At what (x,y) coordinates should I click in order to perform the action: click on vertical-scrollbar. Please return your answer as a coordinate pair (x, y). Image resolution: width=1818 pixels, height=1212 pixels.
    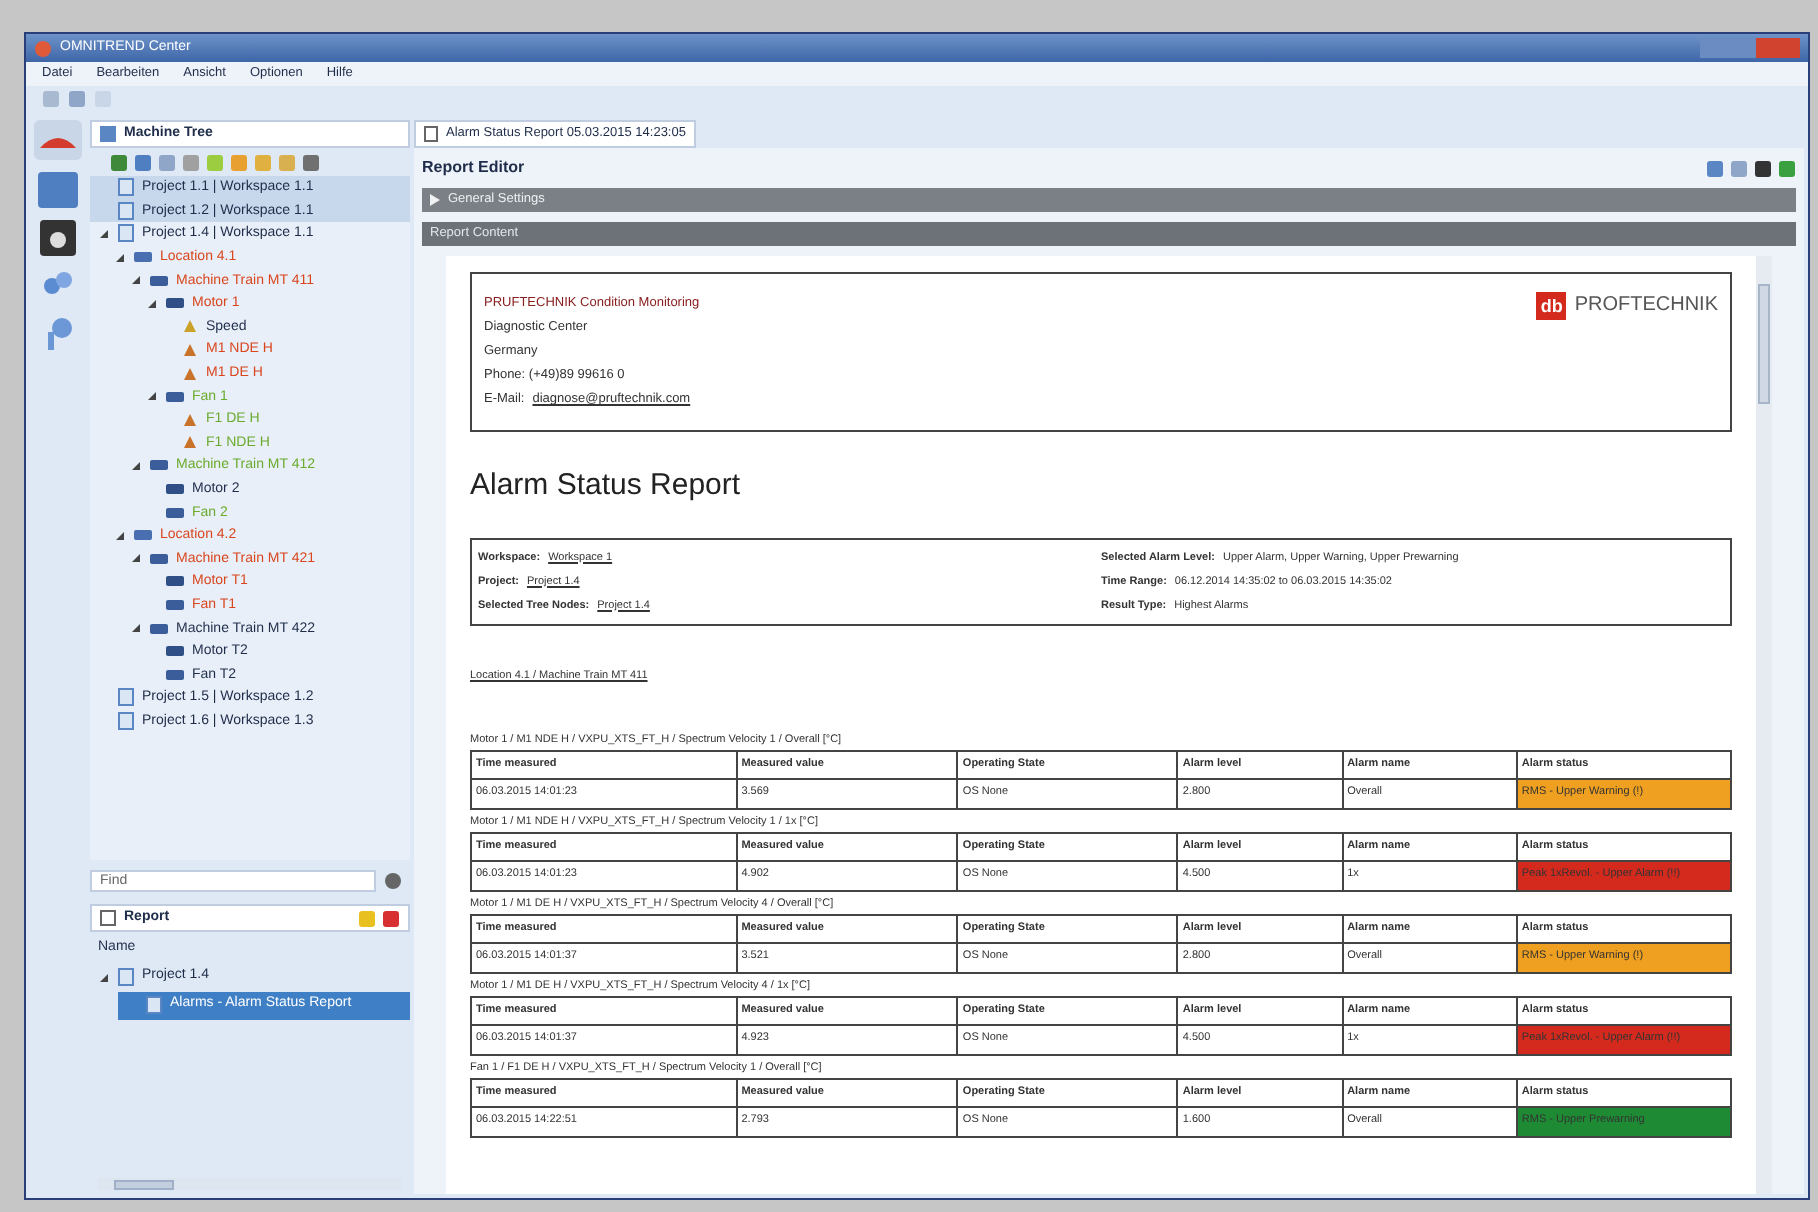
    Looking at the image, I should click on (1764, 725).